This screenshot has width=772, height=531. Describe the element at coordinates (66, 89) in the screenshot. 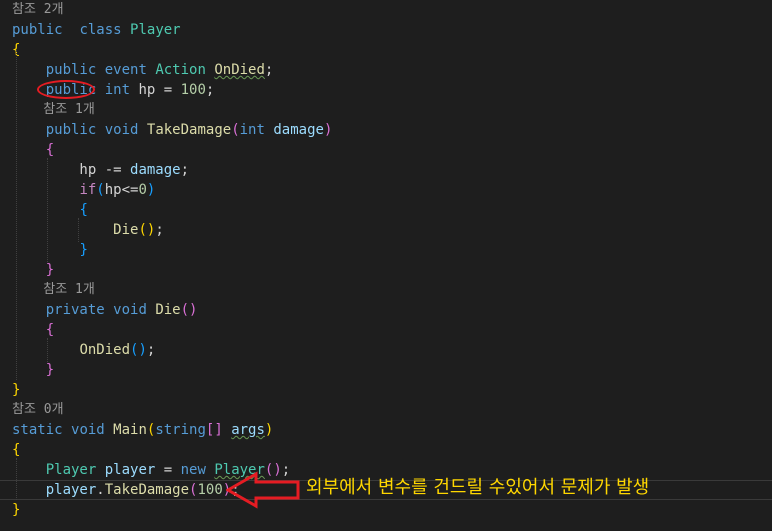

I see `highlight-circle` at that location.